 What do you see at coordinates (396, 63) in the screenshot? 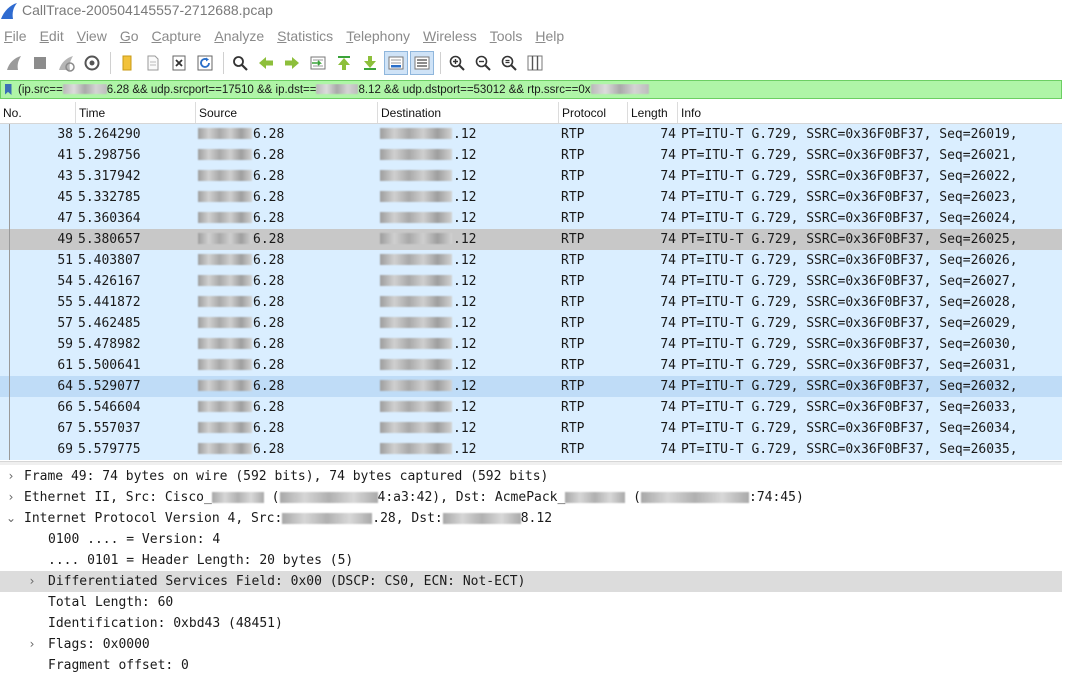
I see `autoscroll-icon` at bounding box center [396, 63].